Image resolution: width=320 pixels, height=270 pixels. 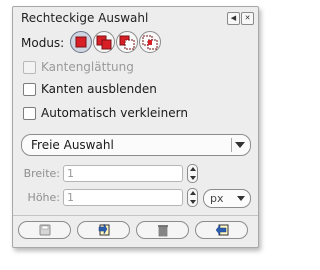 I want to click on unit-select: px, so click(x=227, y=198).